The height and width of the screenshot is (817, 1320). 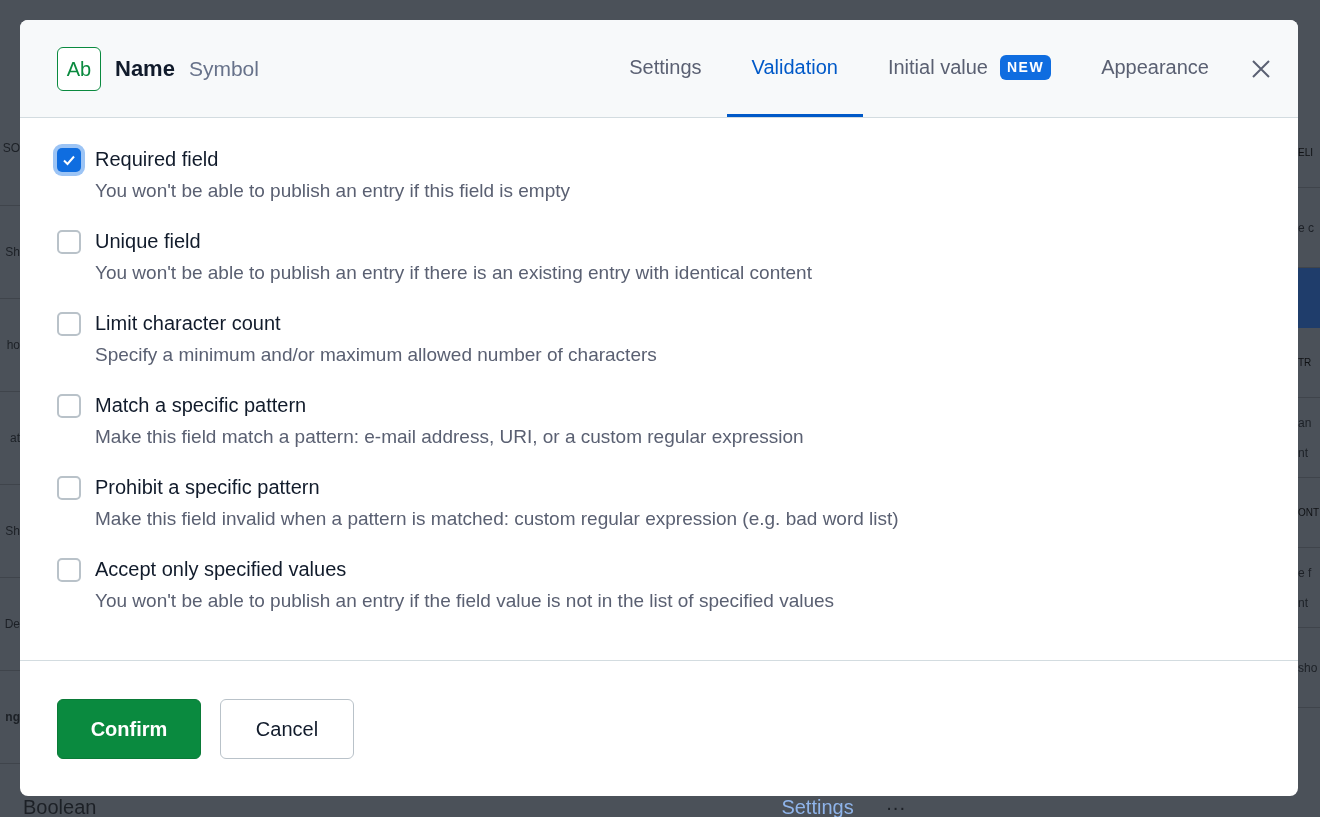 What do you see at coordinates (449, 437) in the screenshot?
I see `option-description: Make this field match a pattern: e-mail address, URI, or a custom regular expression` at bounding box center [449, 437].